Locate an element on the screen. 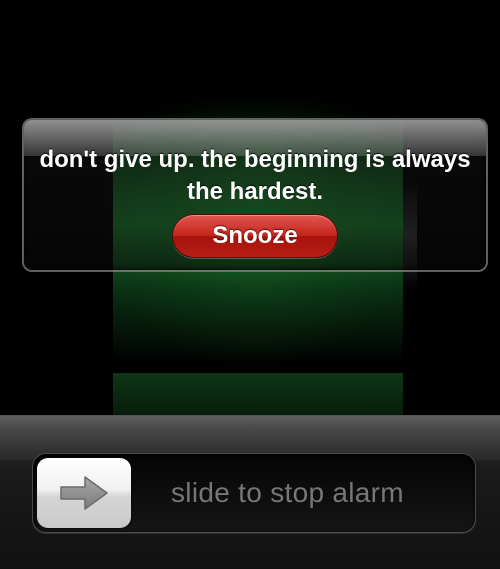 This screenshot has height=569, width=500. slide-to-stop-track: slide to stop alarm is located at coordinates (254, 493).